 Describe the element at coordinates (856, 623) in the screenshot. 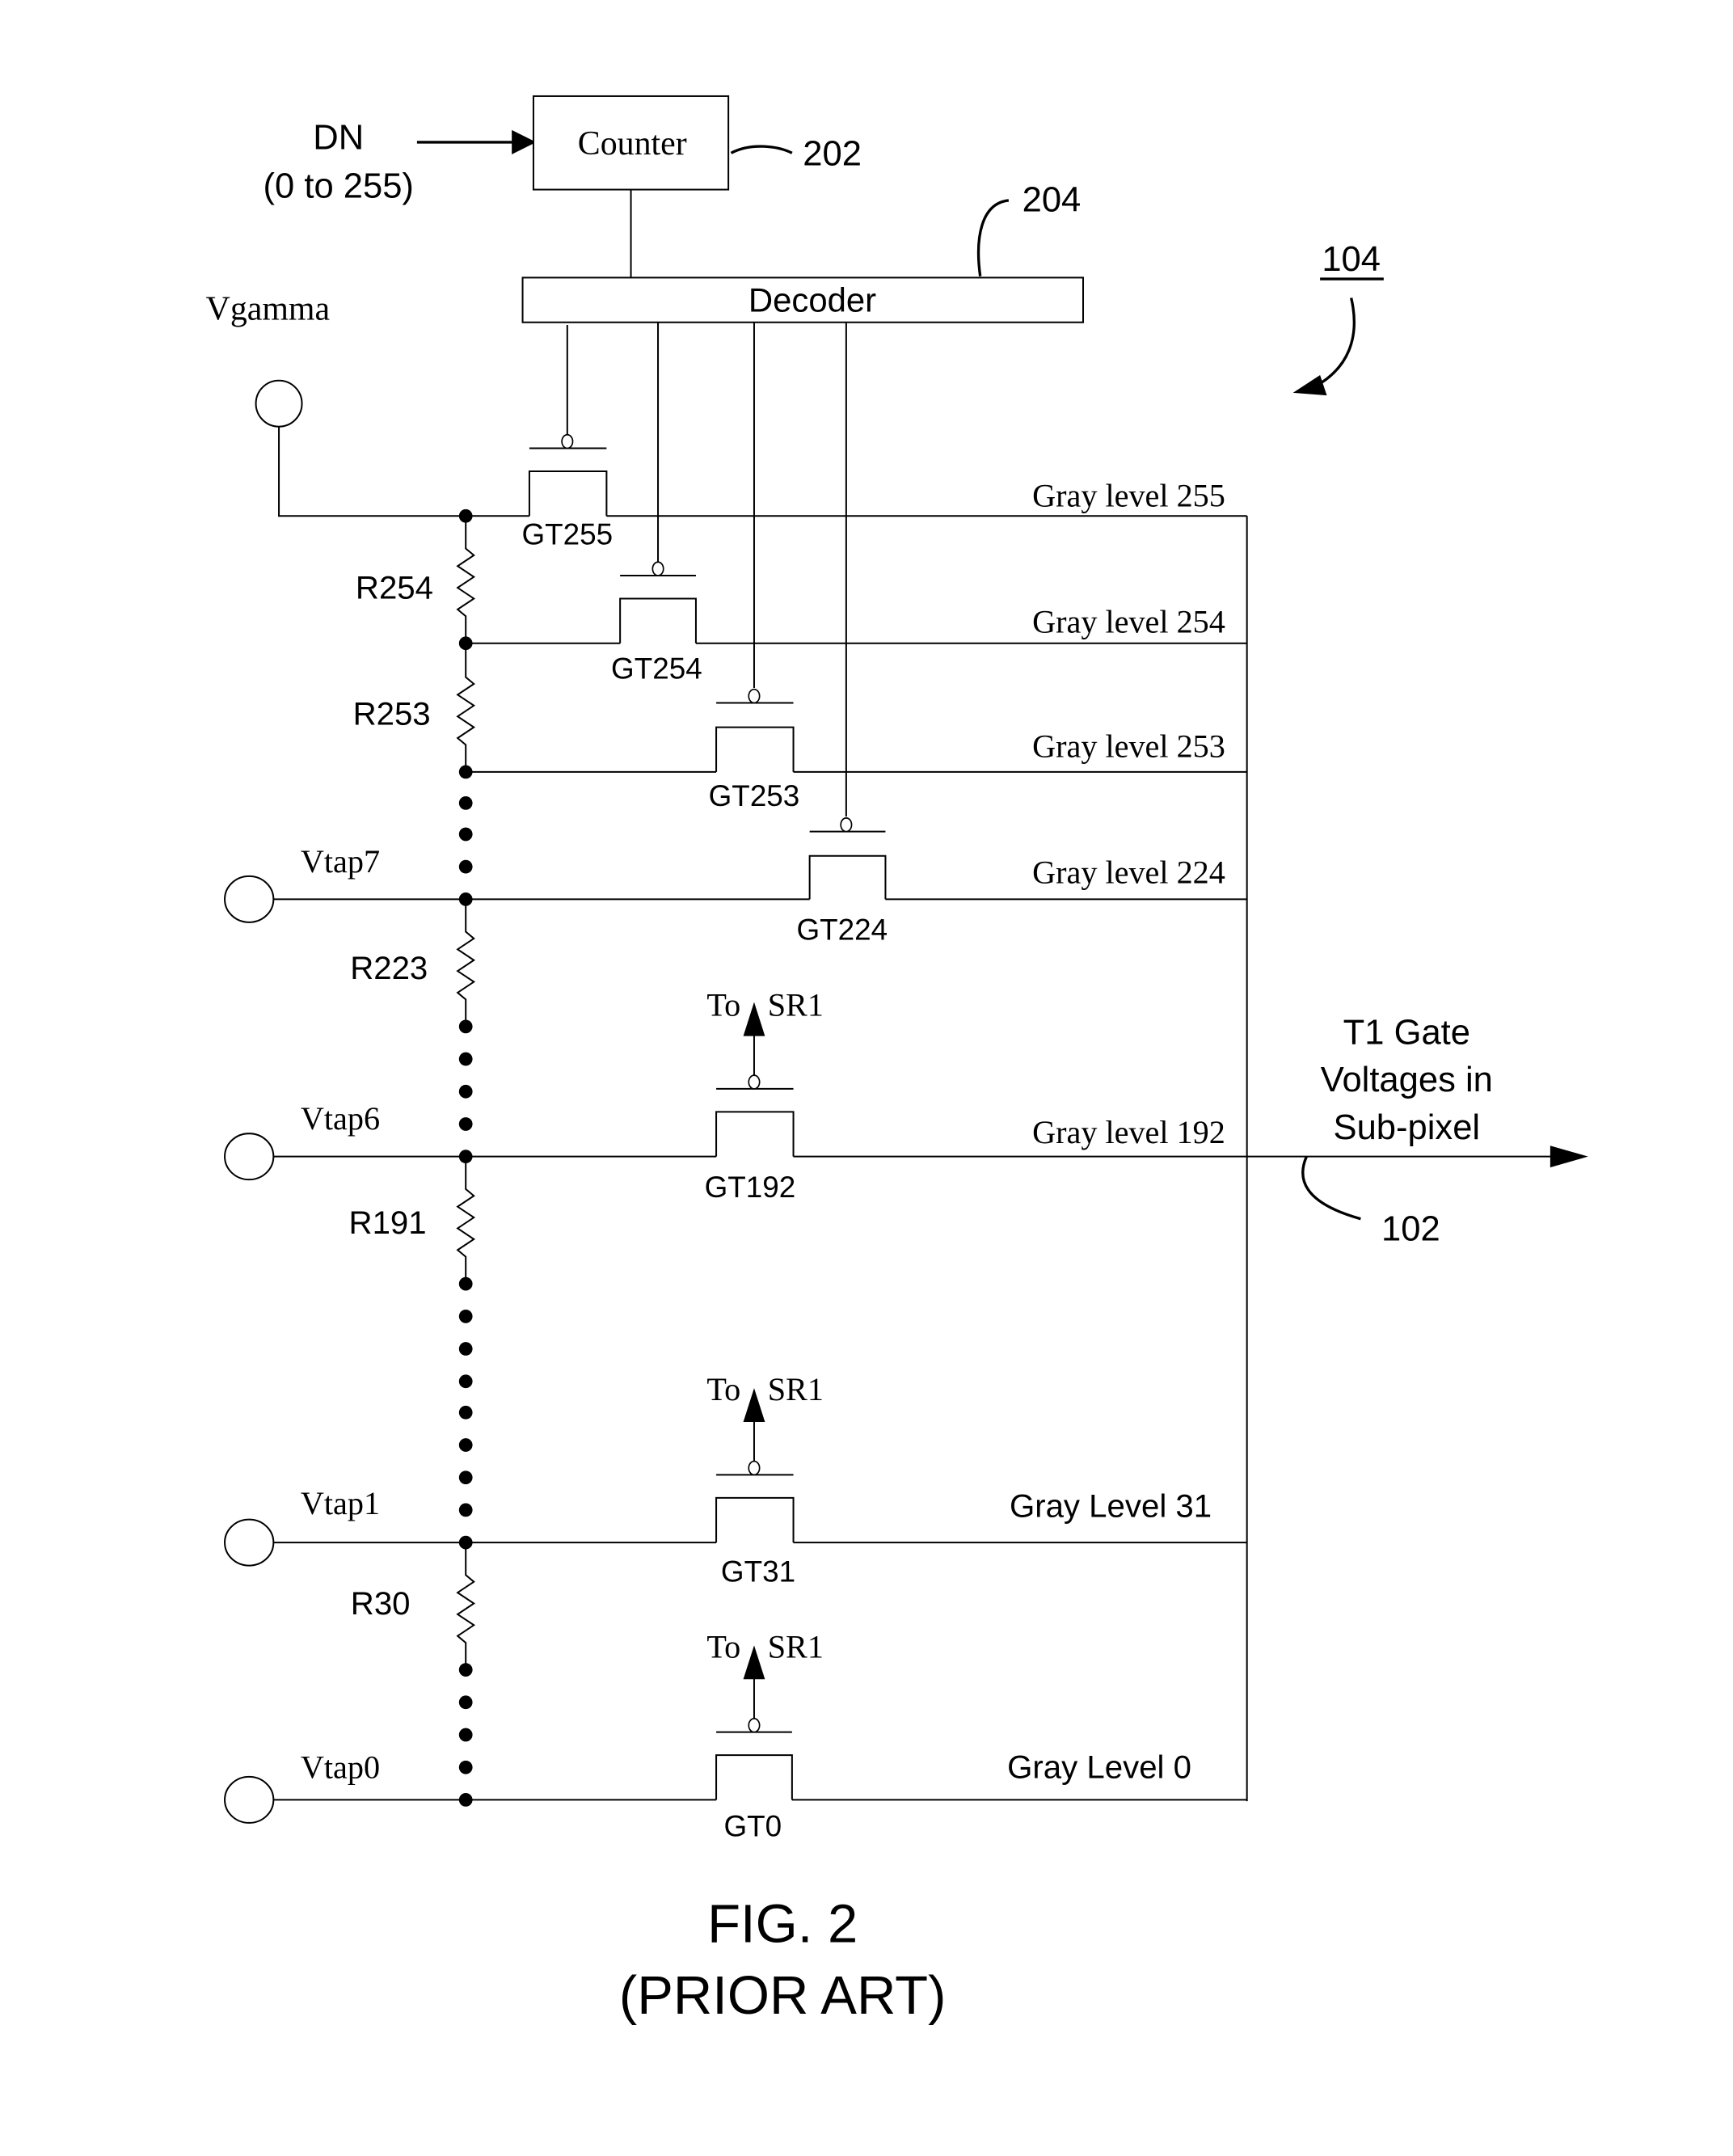

I see `row-gray-254: GT254 Gray level 254` at that location.